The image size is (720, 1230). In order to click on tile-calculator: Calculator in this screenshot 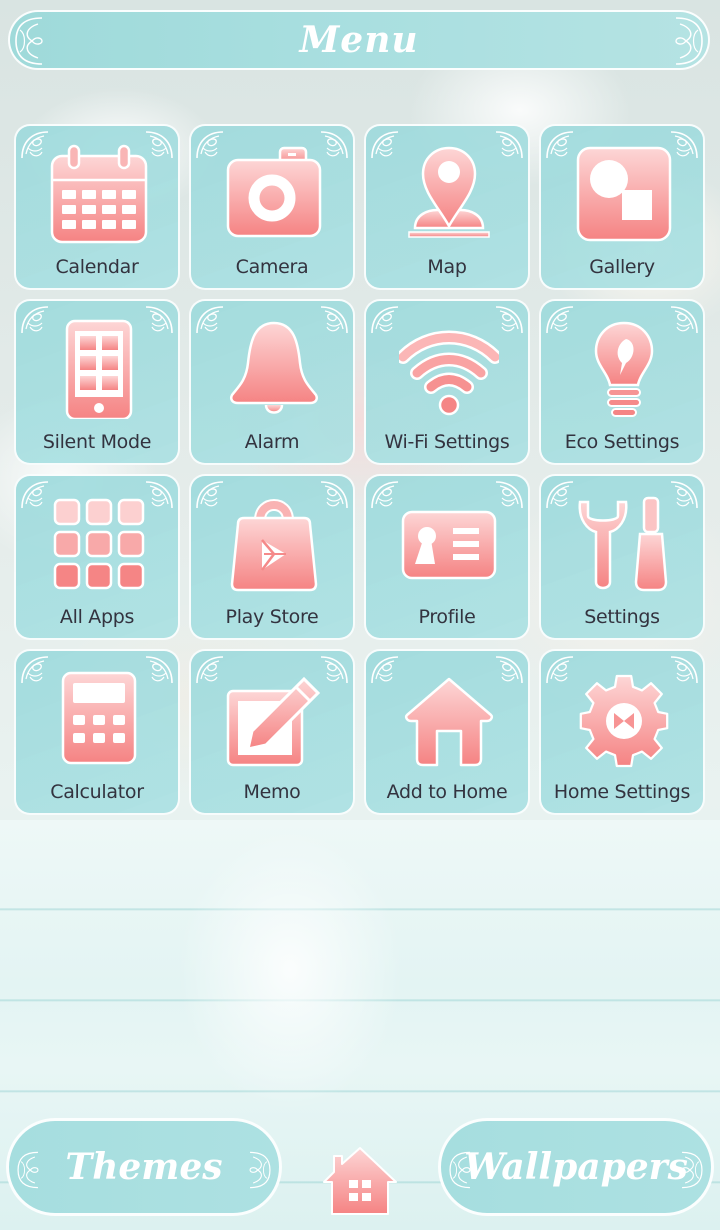, I will do `click(97, 732)`.